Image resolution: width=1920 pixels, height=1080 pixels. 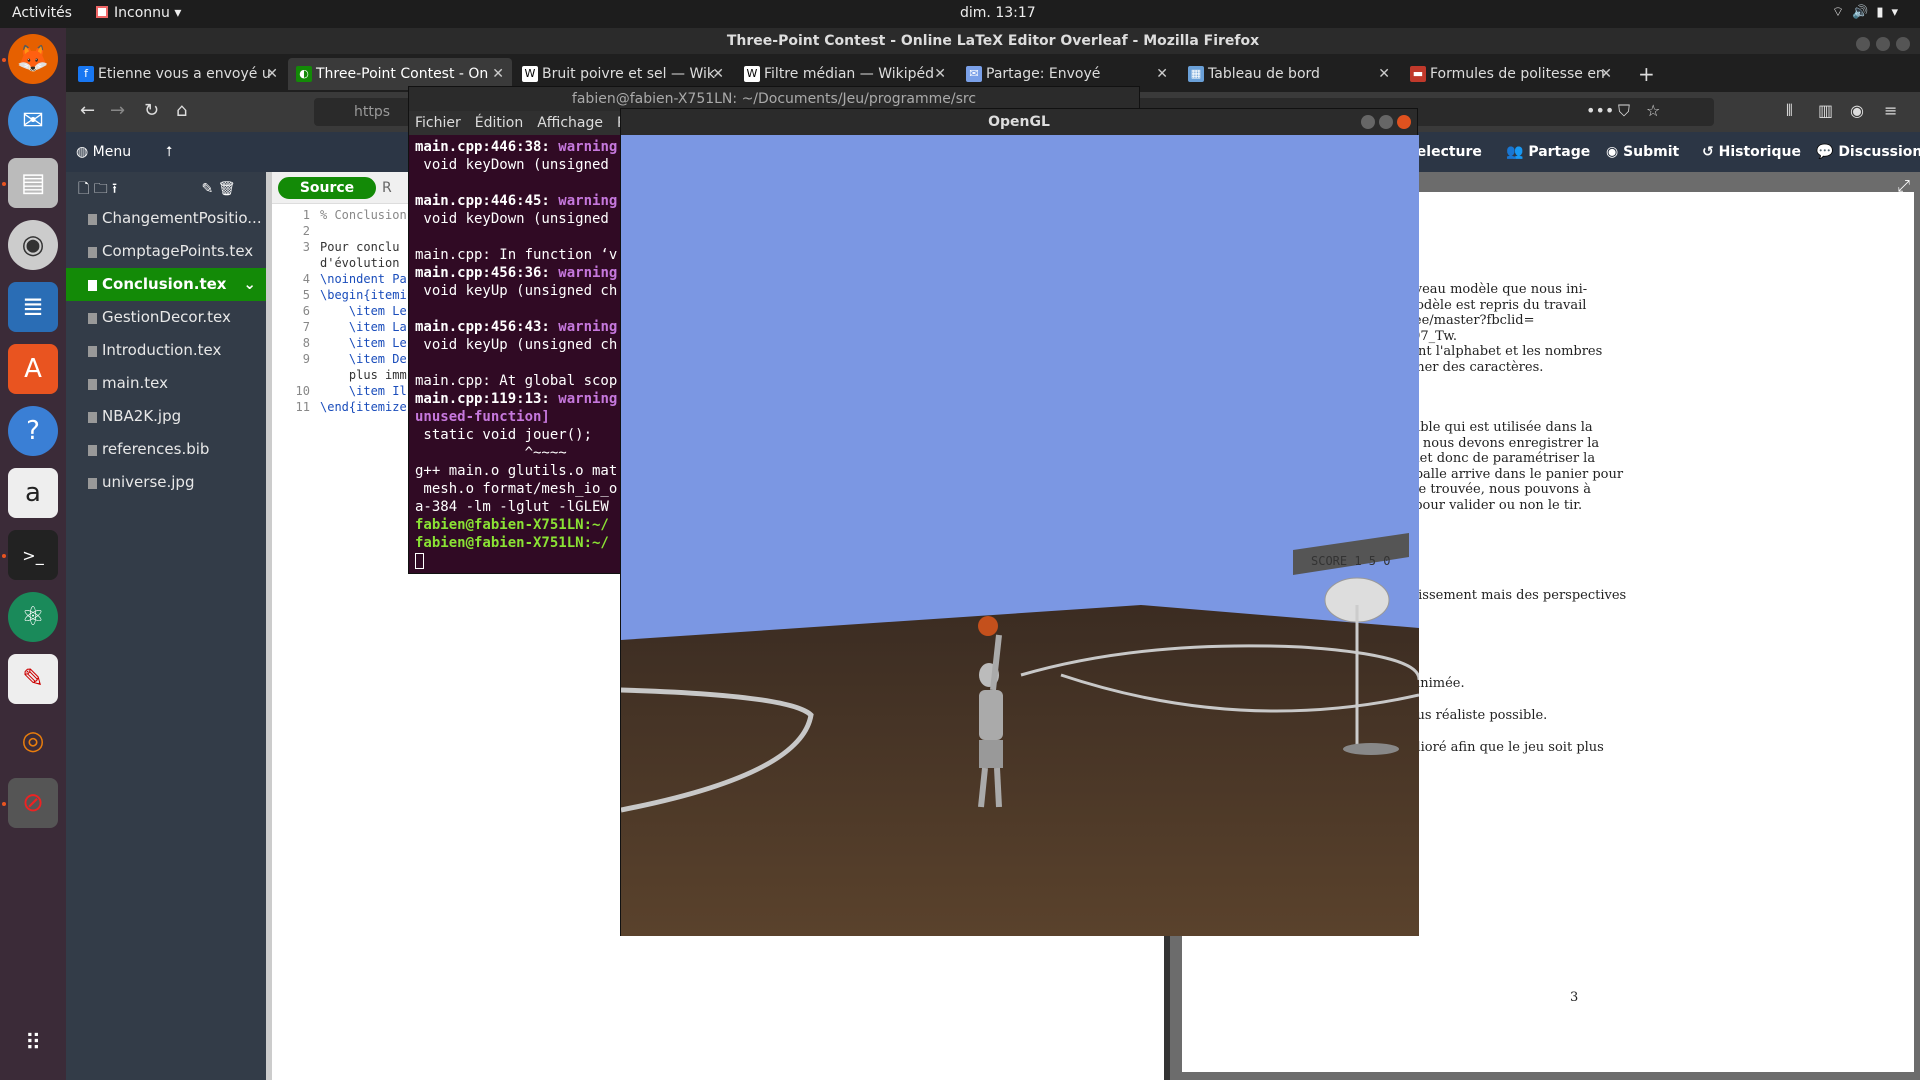 I want to click on terminal-line: main.cpp:446:38: warning, so click(x=516, y=147).